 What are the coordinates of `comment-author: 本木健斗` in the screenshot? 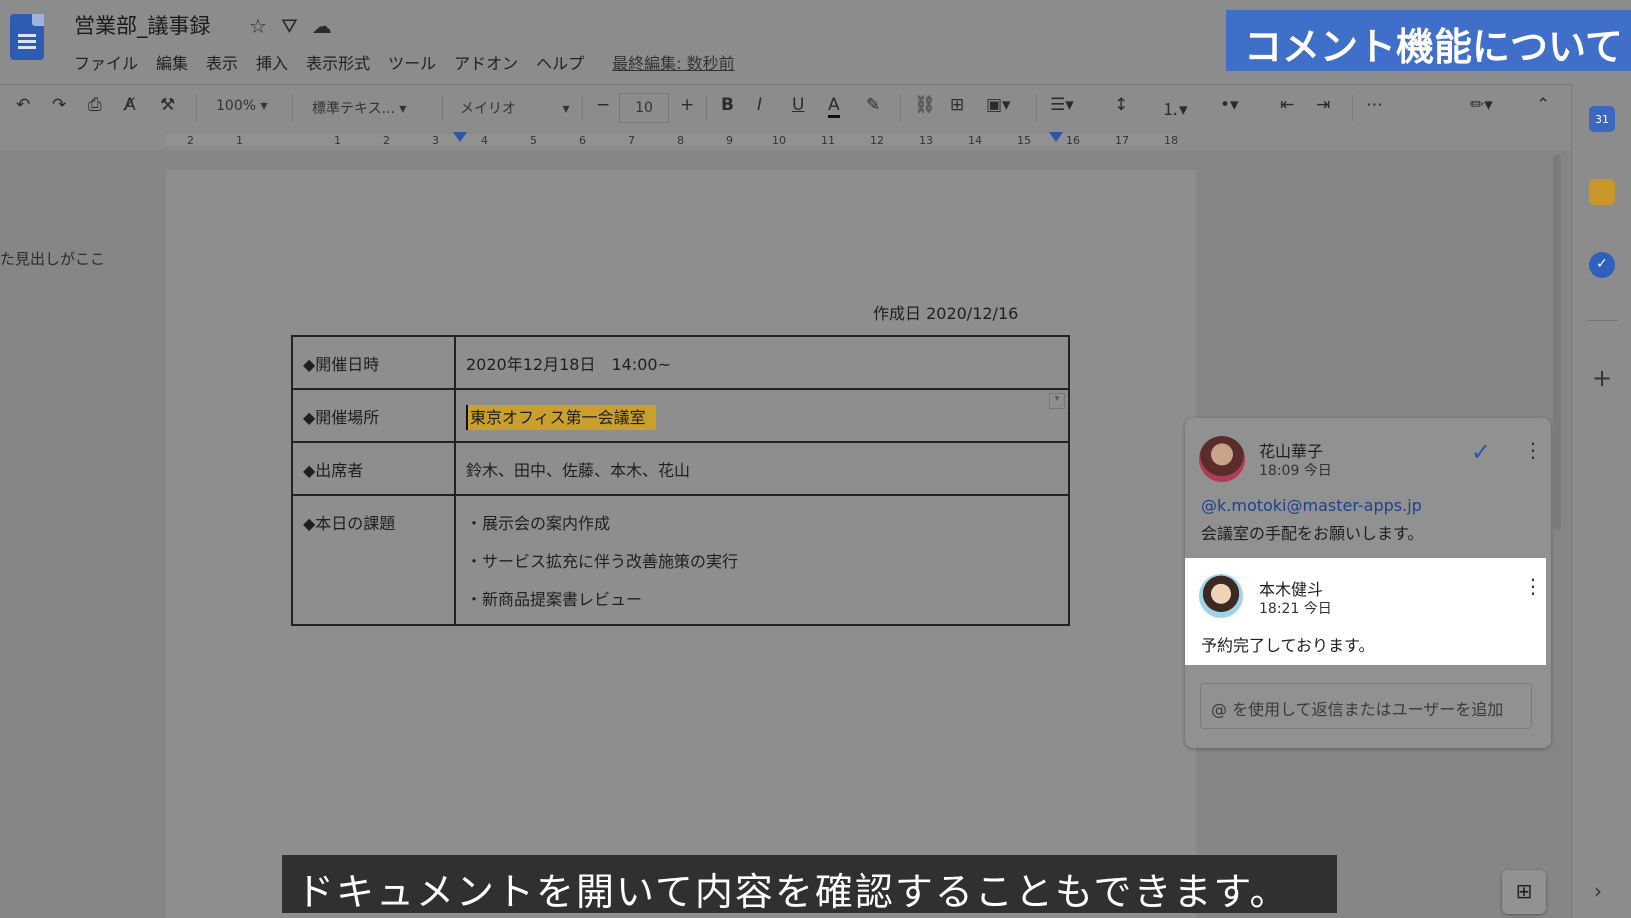 It's located at (1291, 589).